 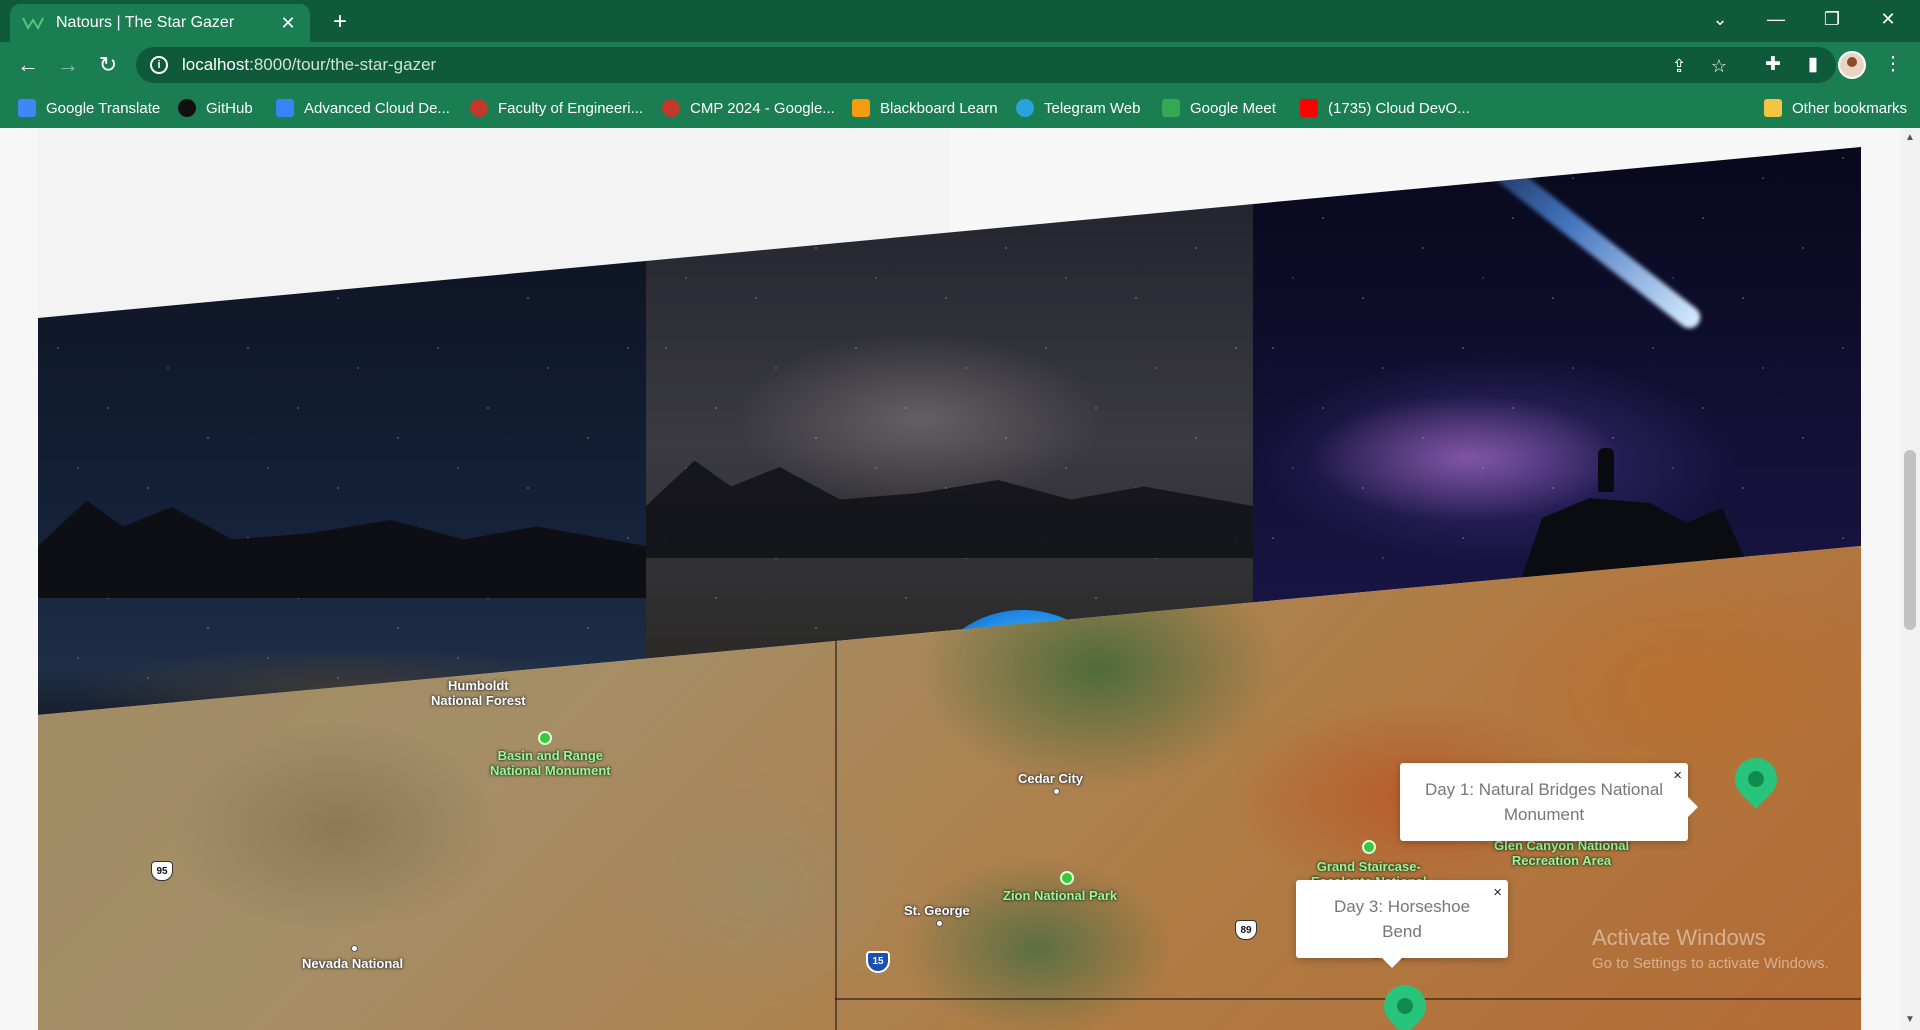 What do you see at coordinates (1246, 930) in the screenshot?
I see `us-89-shield-icon: 89` at bounding box center [1246, 930].